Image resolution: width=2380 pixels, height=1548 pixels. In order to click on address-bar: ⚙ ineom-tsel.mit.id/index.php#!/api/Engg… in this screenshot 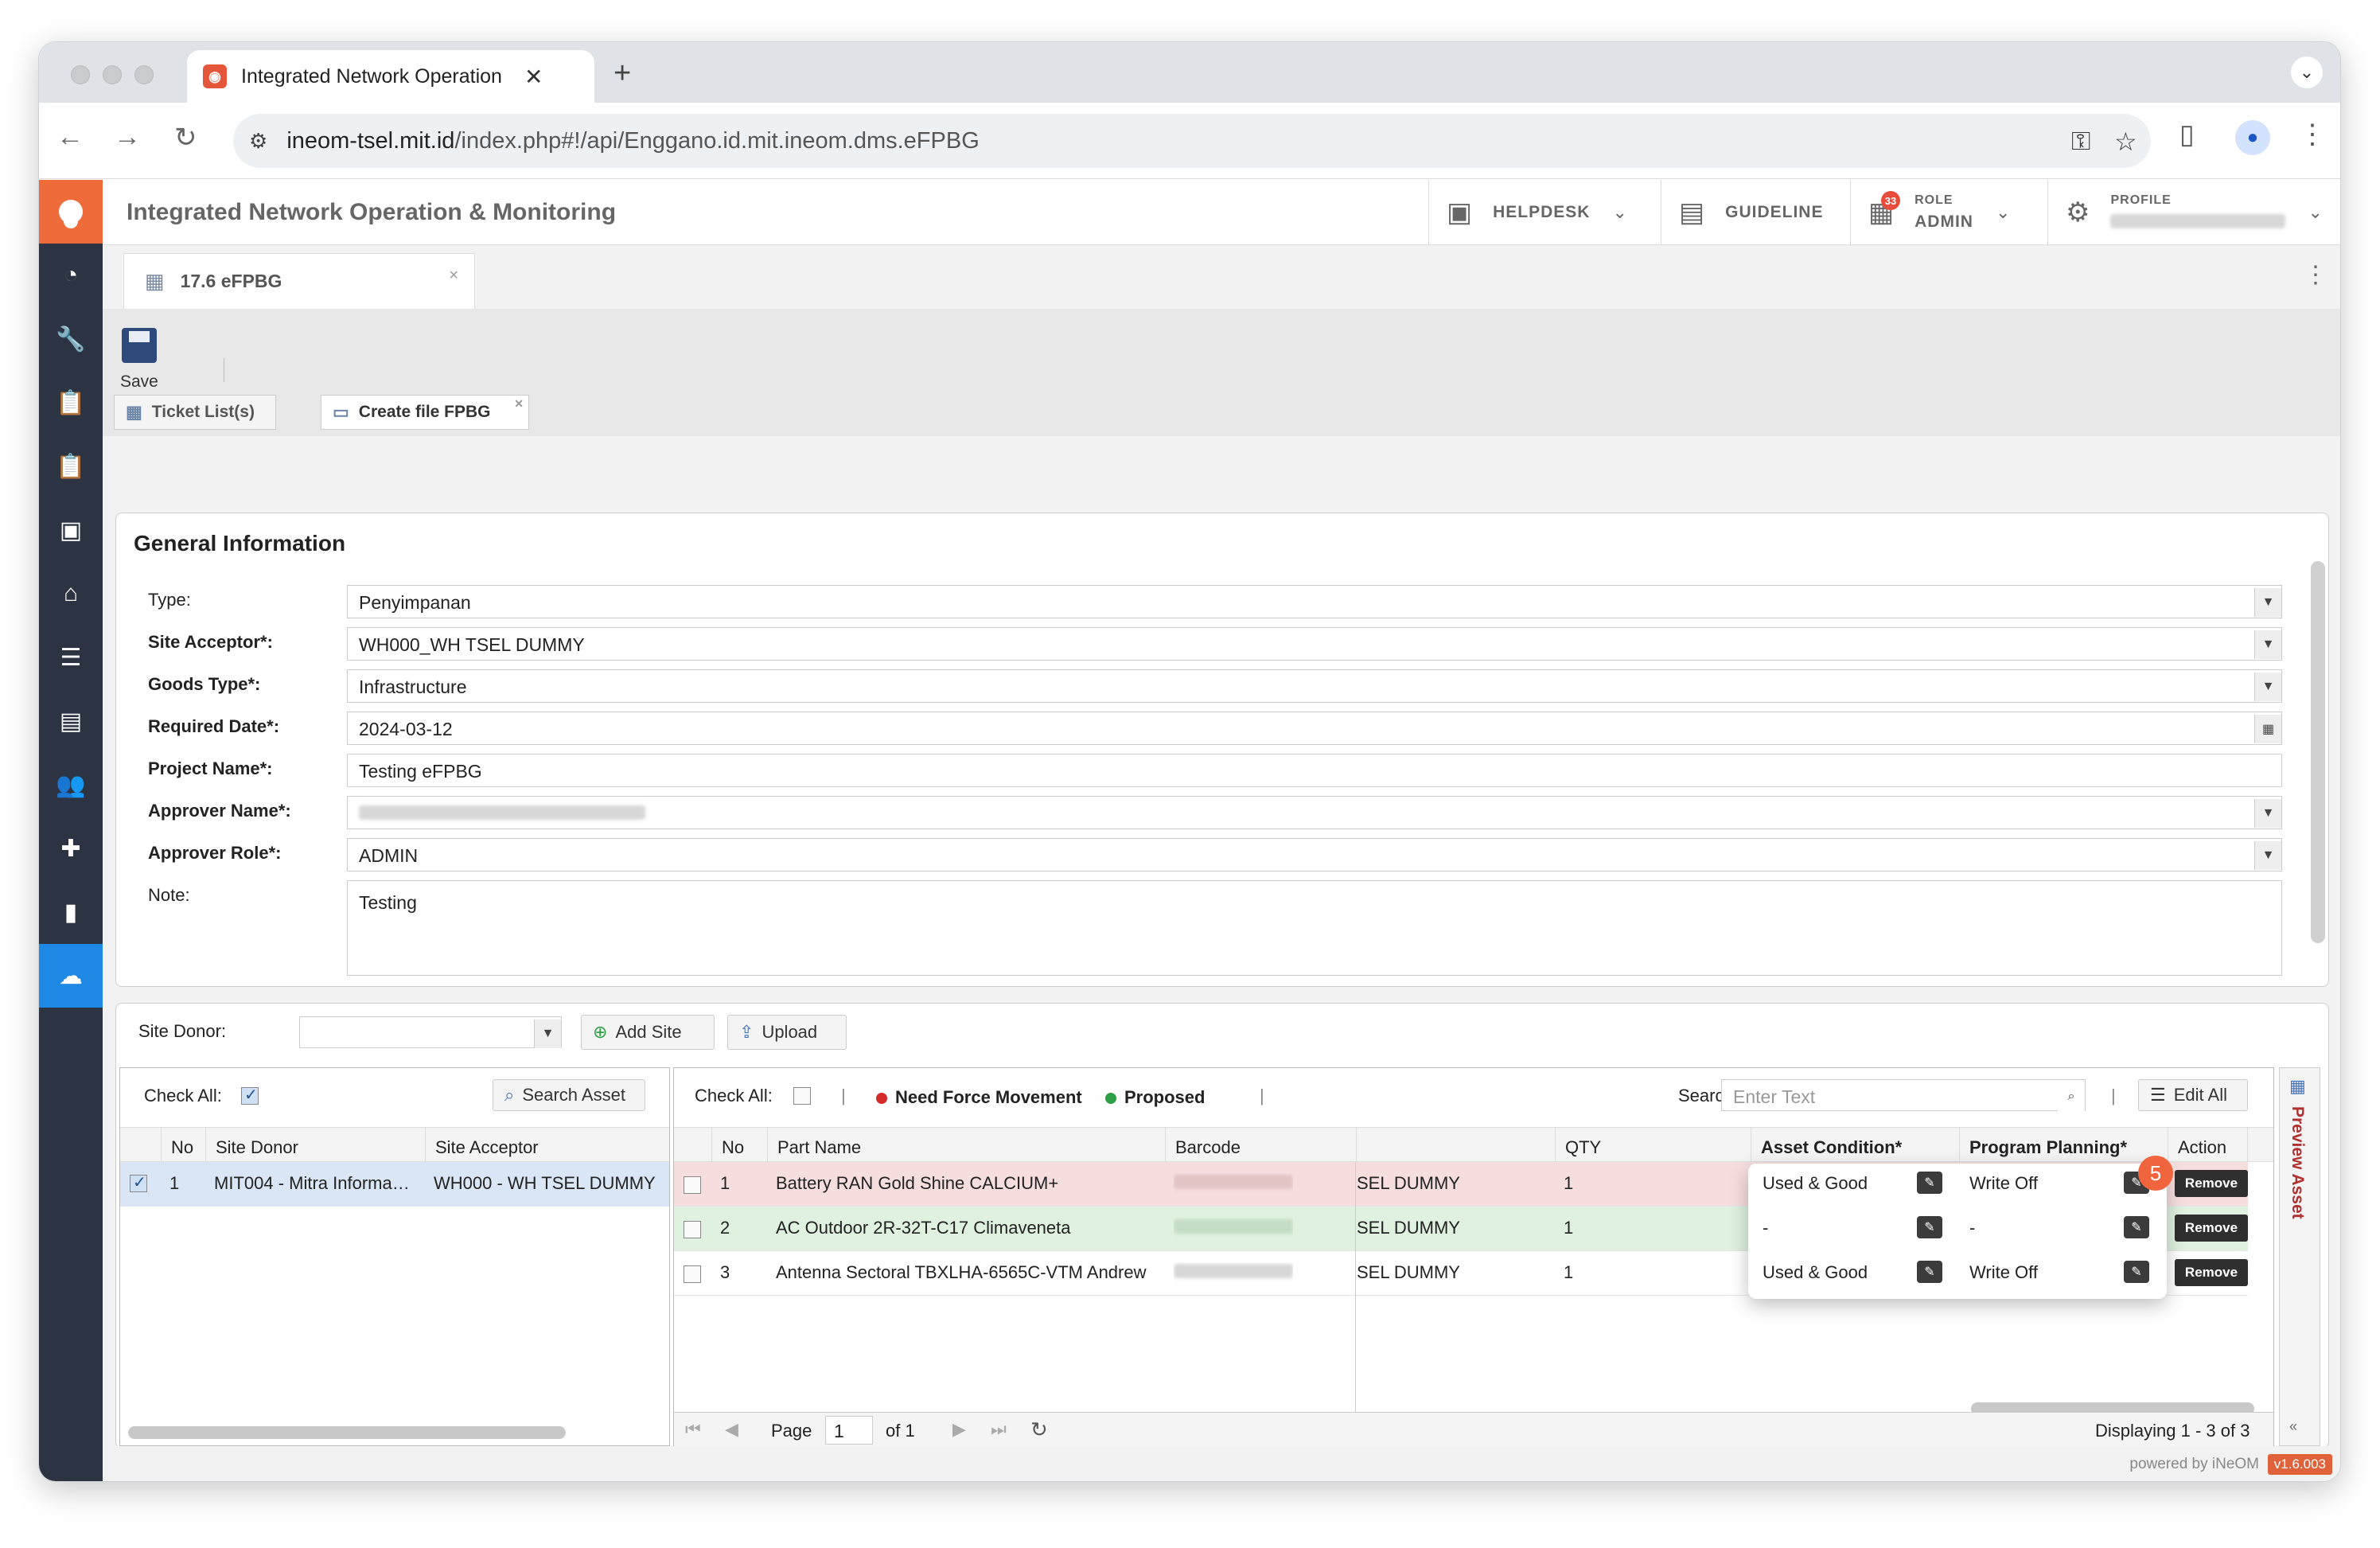, I will do `click(1192, 141)`.